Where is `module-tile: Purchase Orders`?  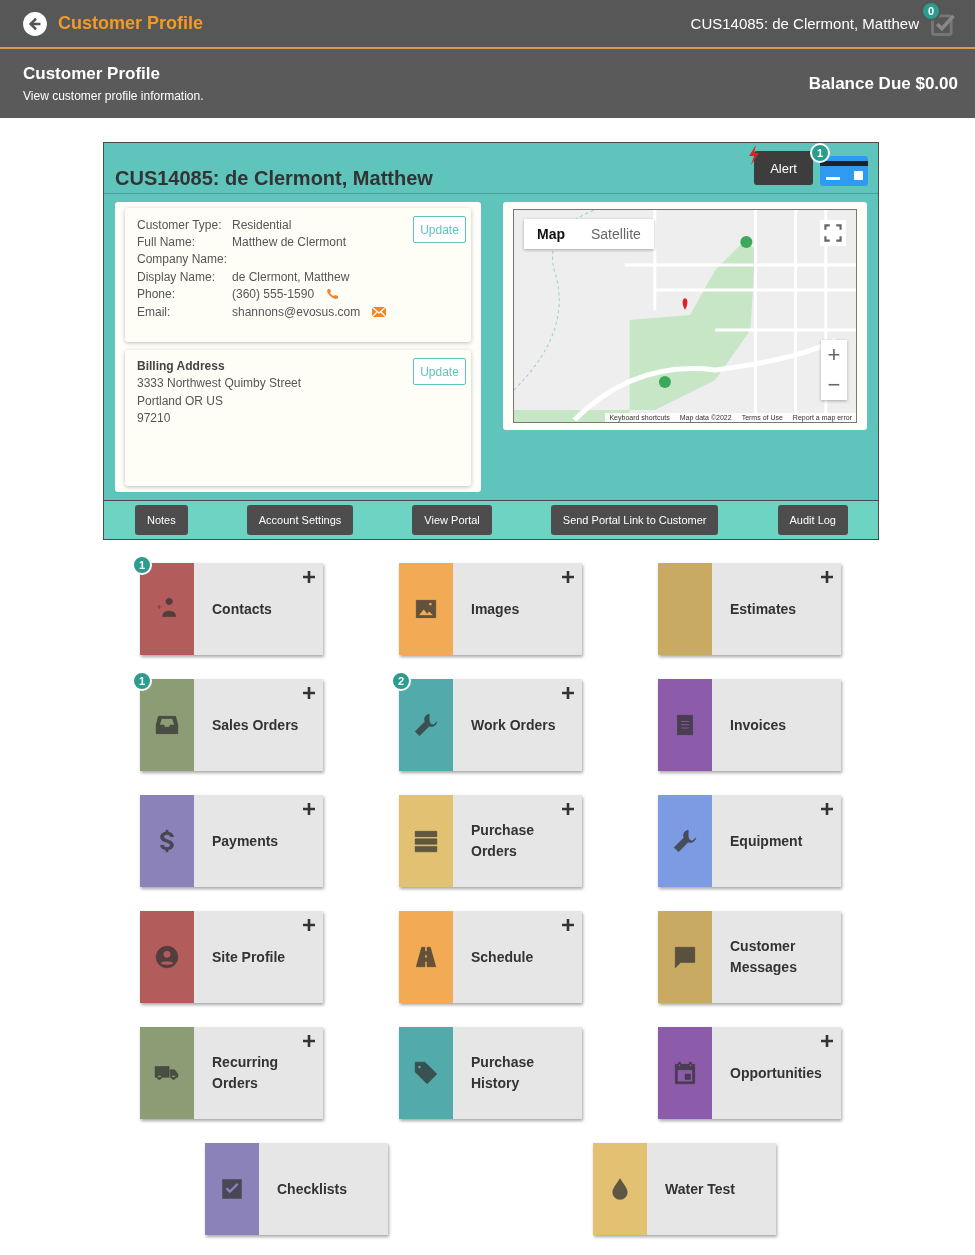 module-tile: Purchase Orders is located at coordinates (490, 841).